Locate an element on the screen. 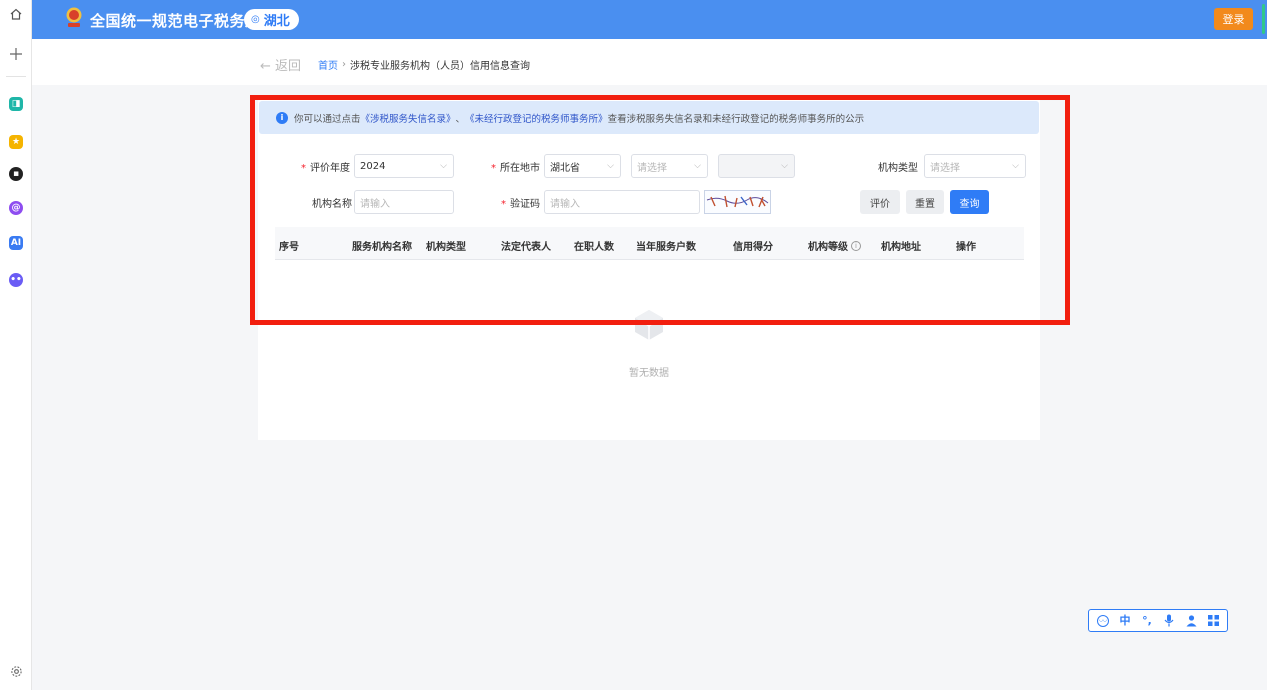  plus-icon is located at coordinates (16, 54).